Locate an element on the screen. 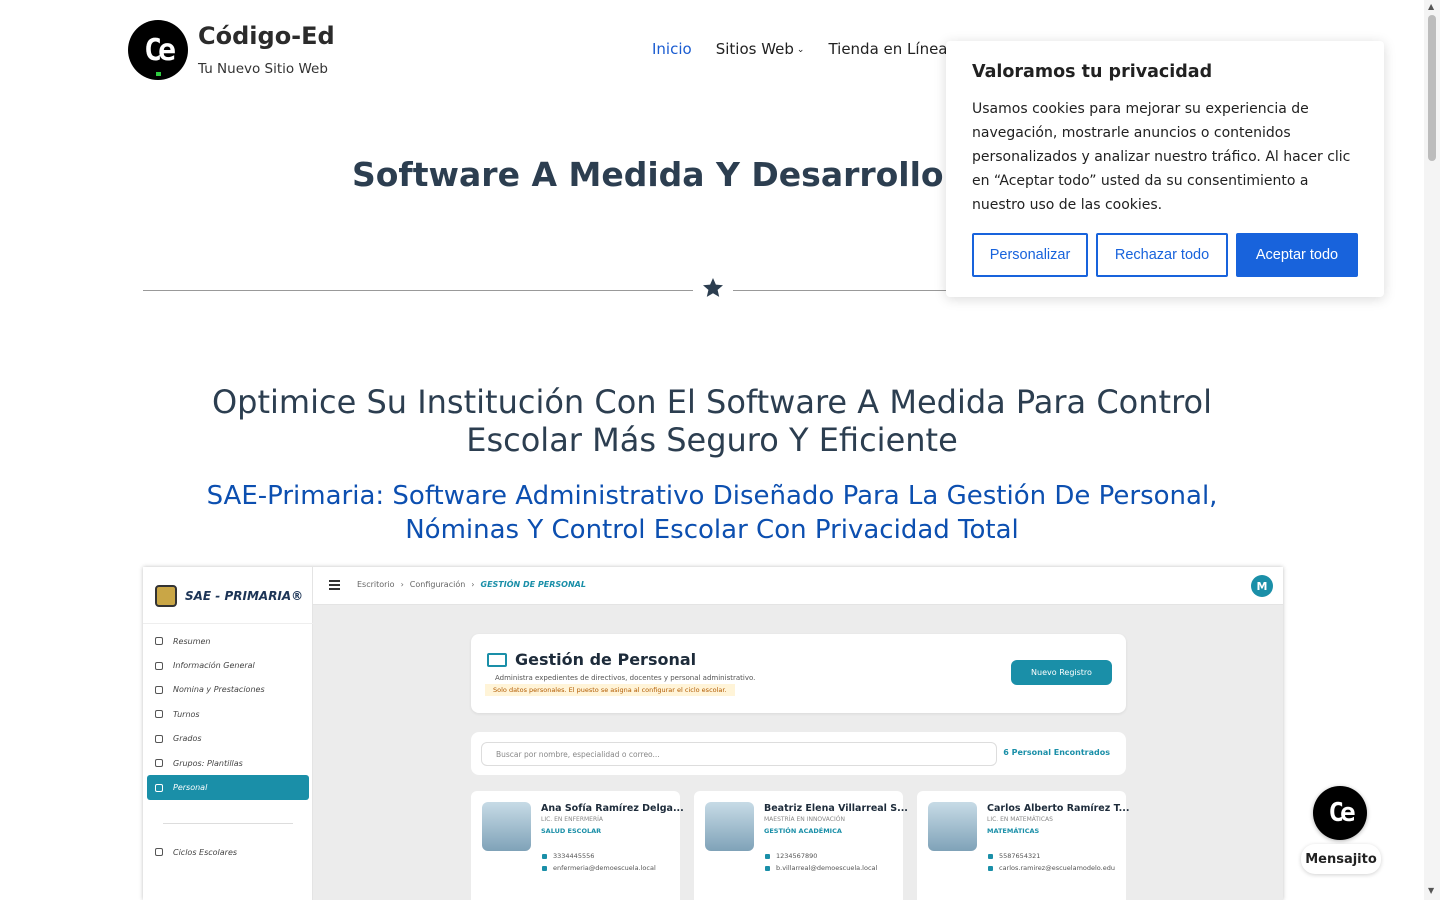 The height and width of the screenshot is (900, 1440). brand-separator is located at coordinates (228, 623).